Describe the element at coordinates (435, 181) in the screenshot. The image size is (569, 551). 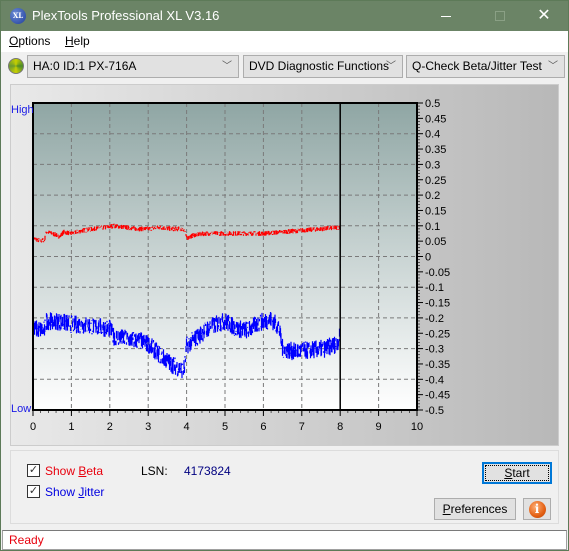
I see `y-tick-label: 0.25` at that location.